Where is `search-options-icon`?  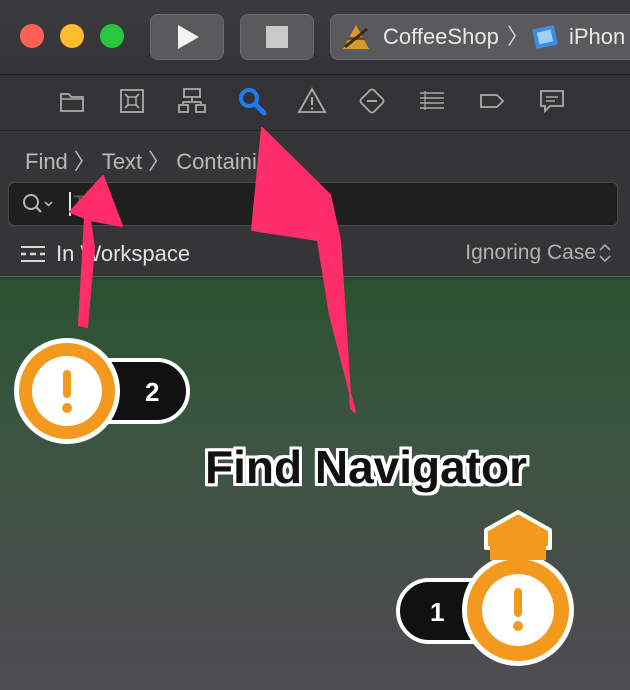 search-options-icon is located at coordinates (38, 204).